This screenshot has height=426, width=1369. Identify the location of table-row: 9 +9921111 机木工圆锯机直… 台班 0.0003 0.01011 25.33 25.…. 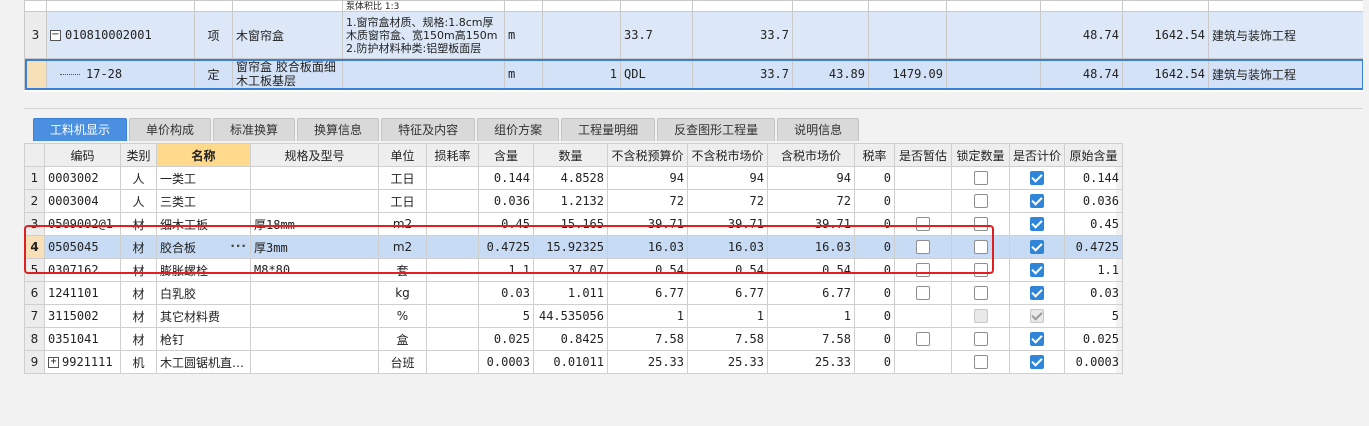
(573, 362).